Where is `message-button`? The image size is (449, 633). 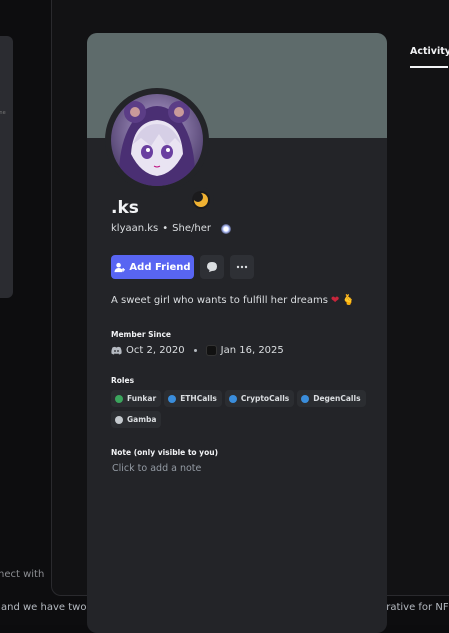 message-button is located at coordinates (212, 267).